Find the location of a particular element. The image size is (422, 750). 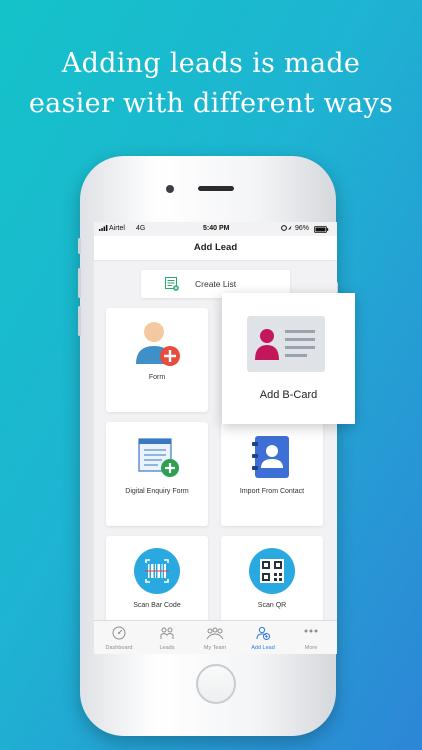

tab-my-team: My Team is located at coordinates (215, 637).